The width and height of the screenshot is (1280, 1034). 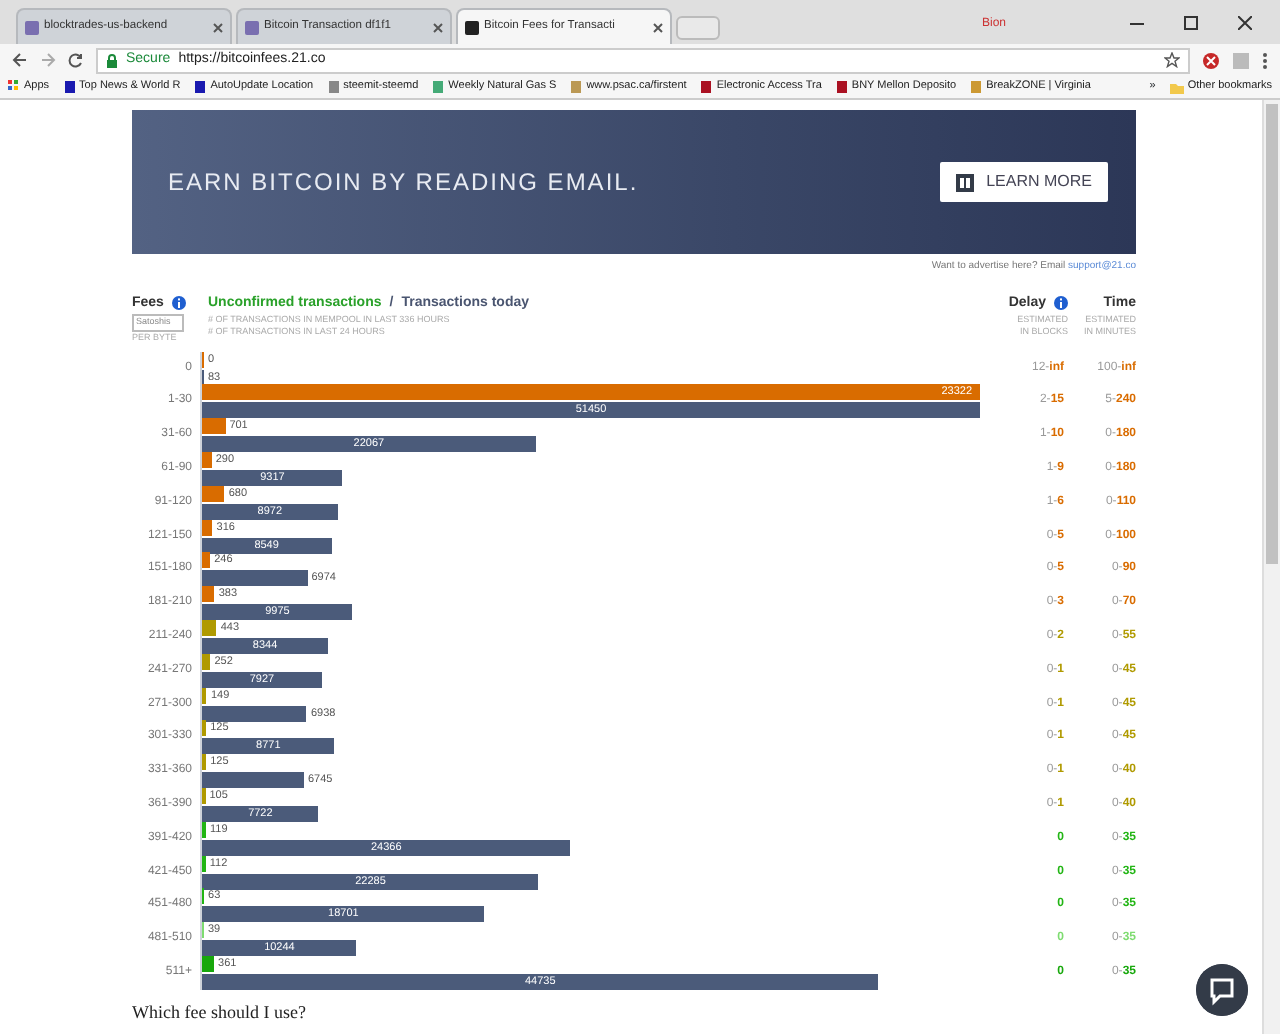 What do you see at coordinates (1271, 567) in the screenshot?
I see `scrollbar` at bounding box center [1271, 567].